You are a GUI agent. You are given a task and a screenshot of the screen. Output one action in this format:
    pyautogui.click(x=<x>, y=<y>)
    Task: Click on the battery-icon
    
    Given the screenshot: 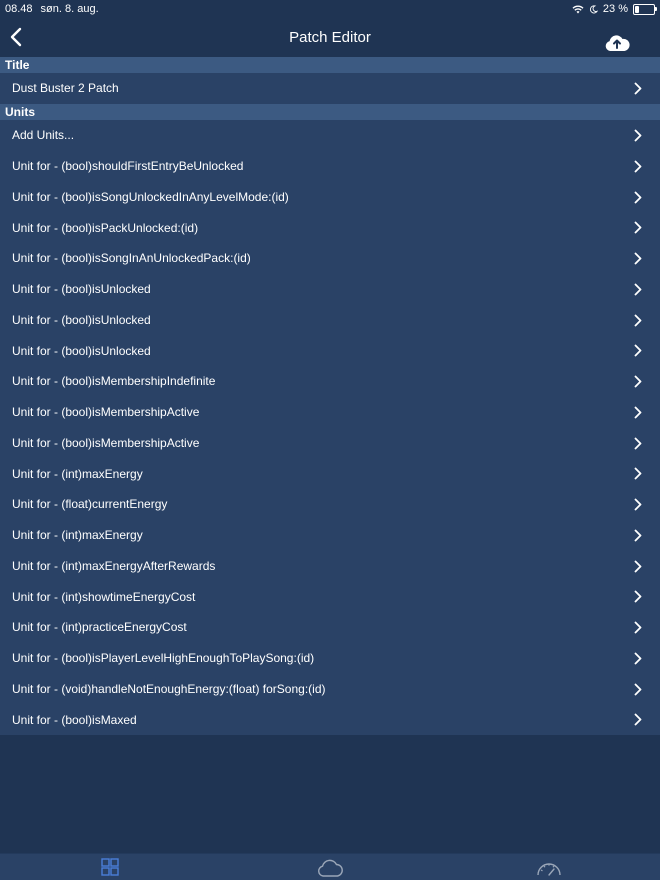 What is the action you would take?
    pyautogui.click(x=645, y=9)
    